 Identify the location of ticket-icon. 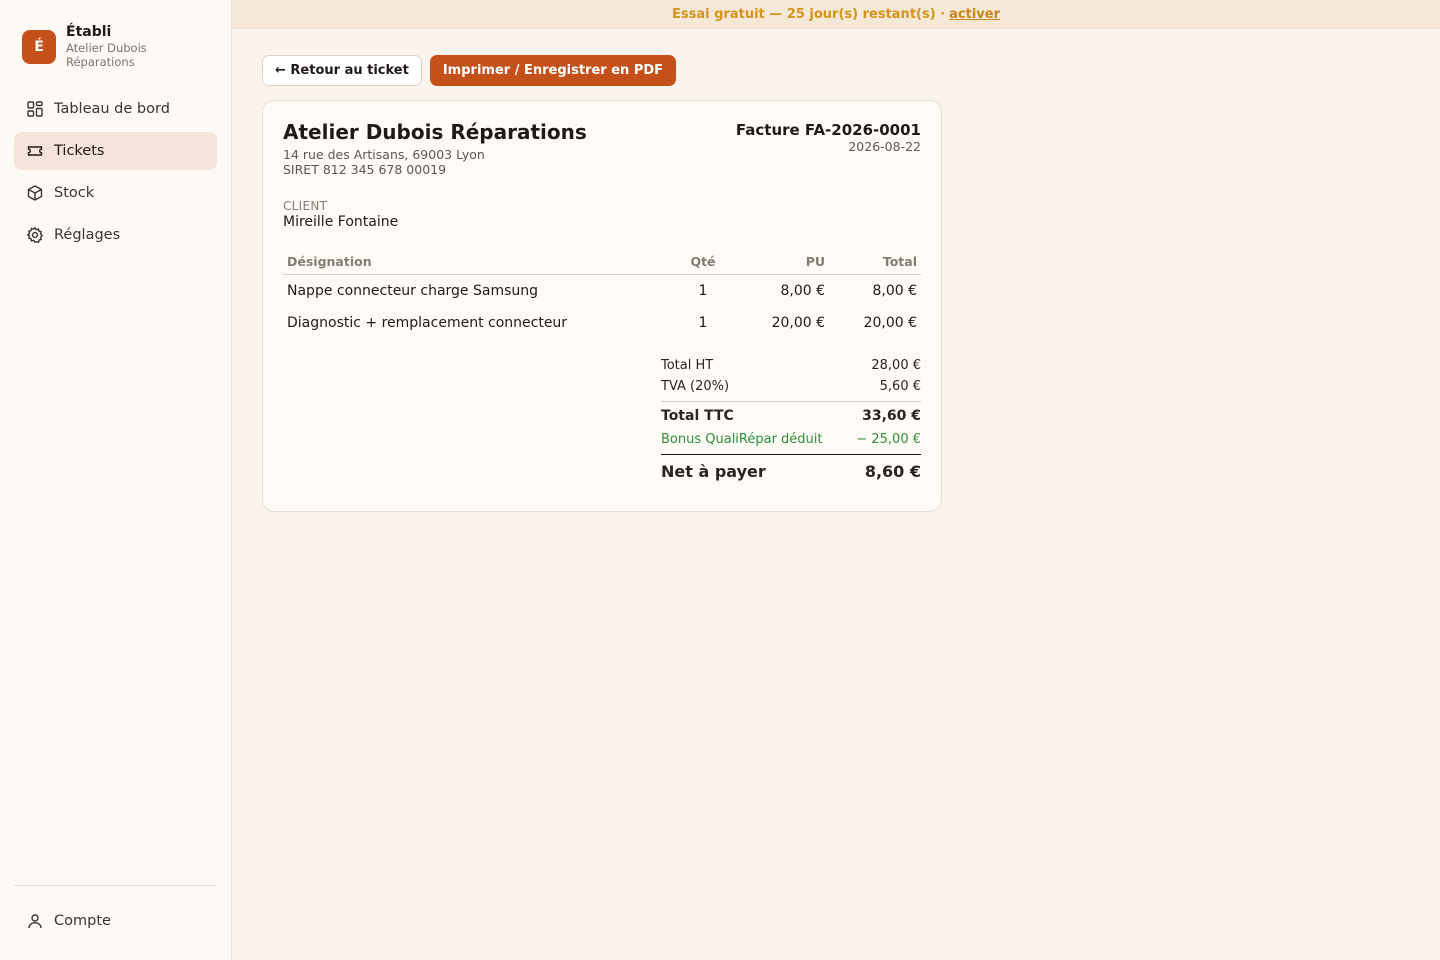
(35, 151).